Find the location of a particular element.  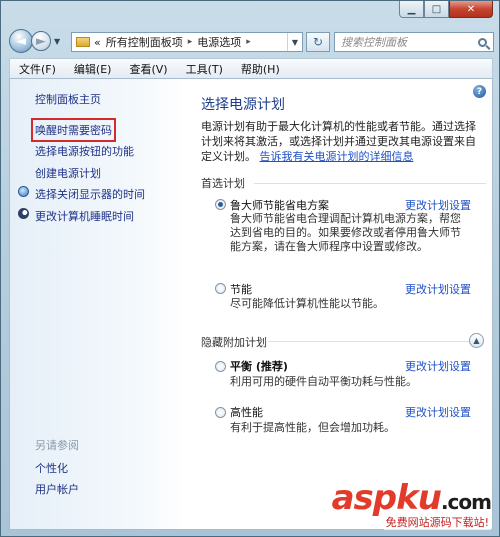

display-icon is located at coordinates (23, 191).